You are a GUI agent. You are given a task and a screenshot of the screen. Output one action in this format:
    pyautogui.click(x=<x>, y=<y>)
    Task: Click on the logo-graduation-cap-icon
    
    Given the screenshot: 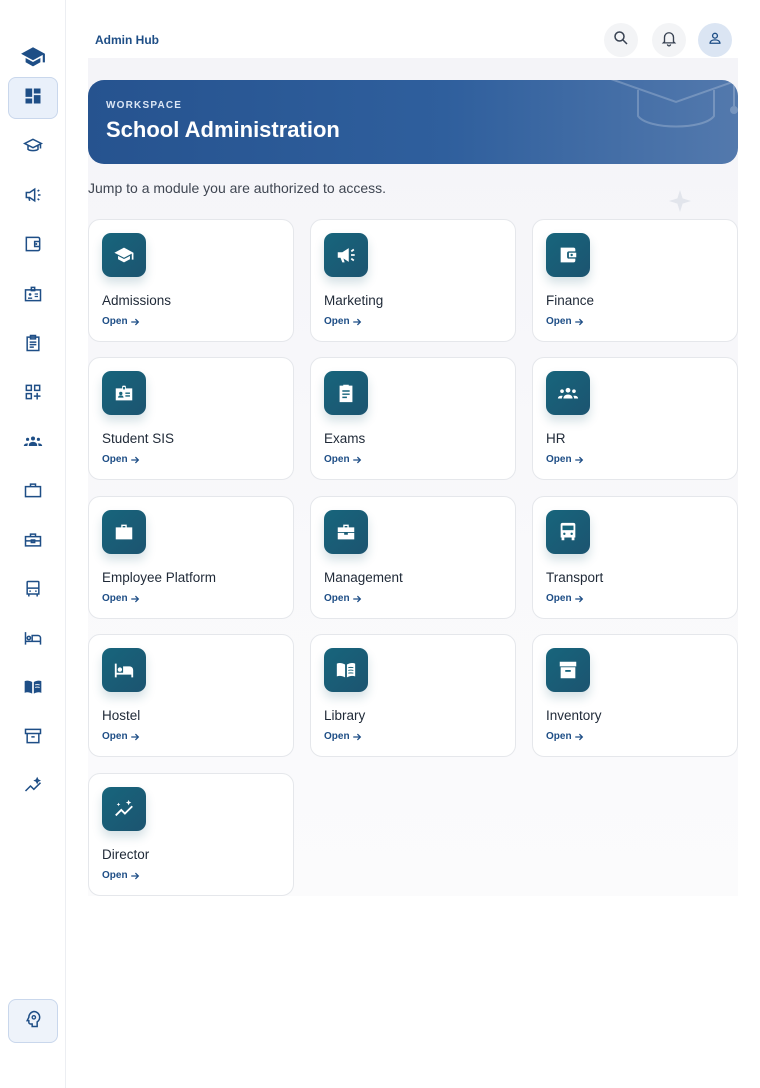 What is the action you would take?
    pyautogui.click(x=33, y=57)
    